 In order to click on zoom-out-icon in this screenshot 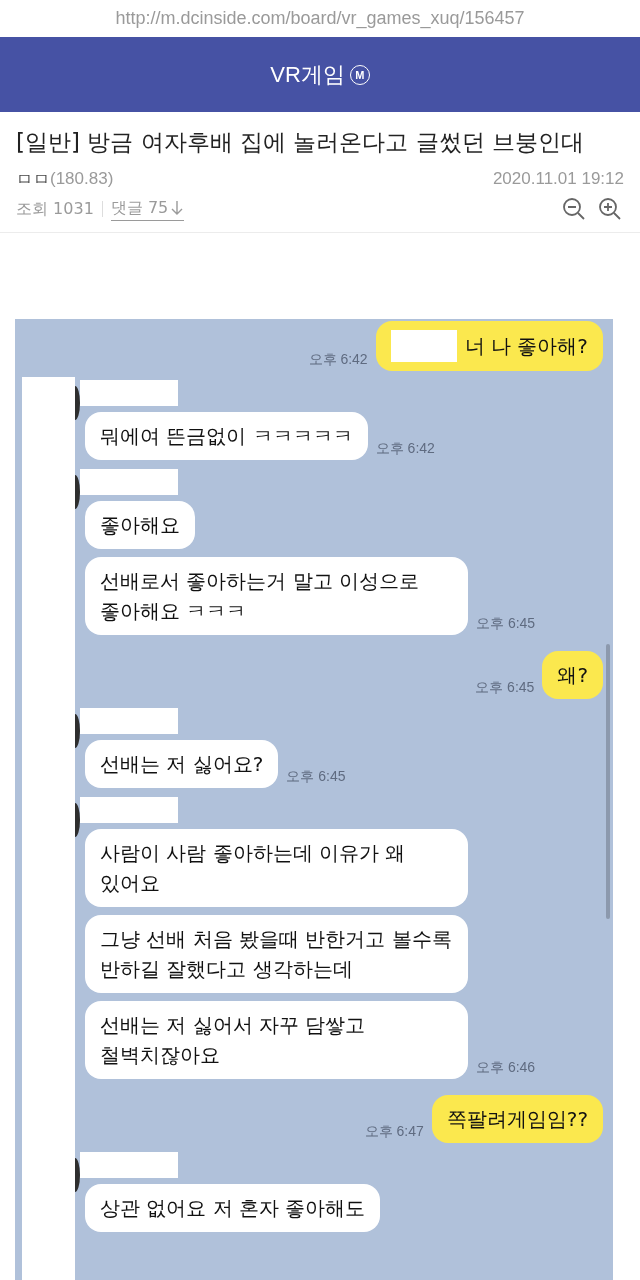, I will do `click(574, 209)`.